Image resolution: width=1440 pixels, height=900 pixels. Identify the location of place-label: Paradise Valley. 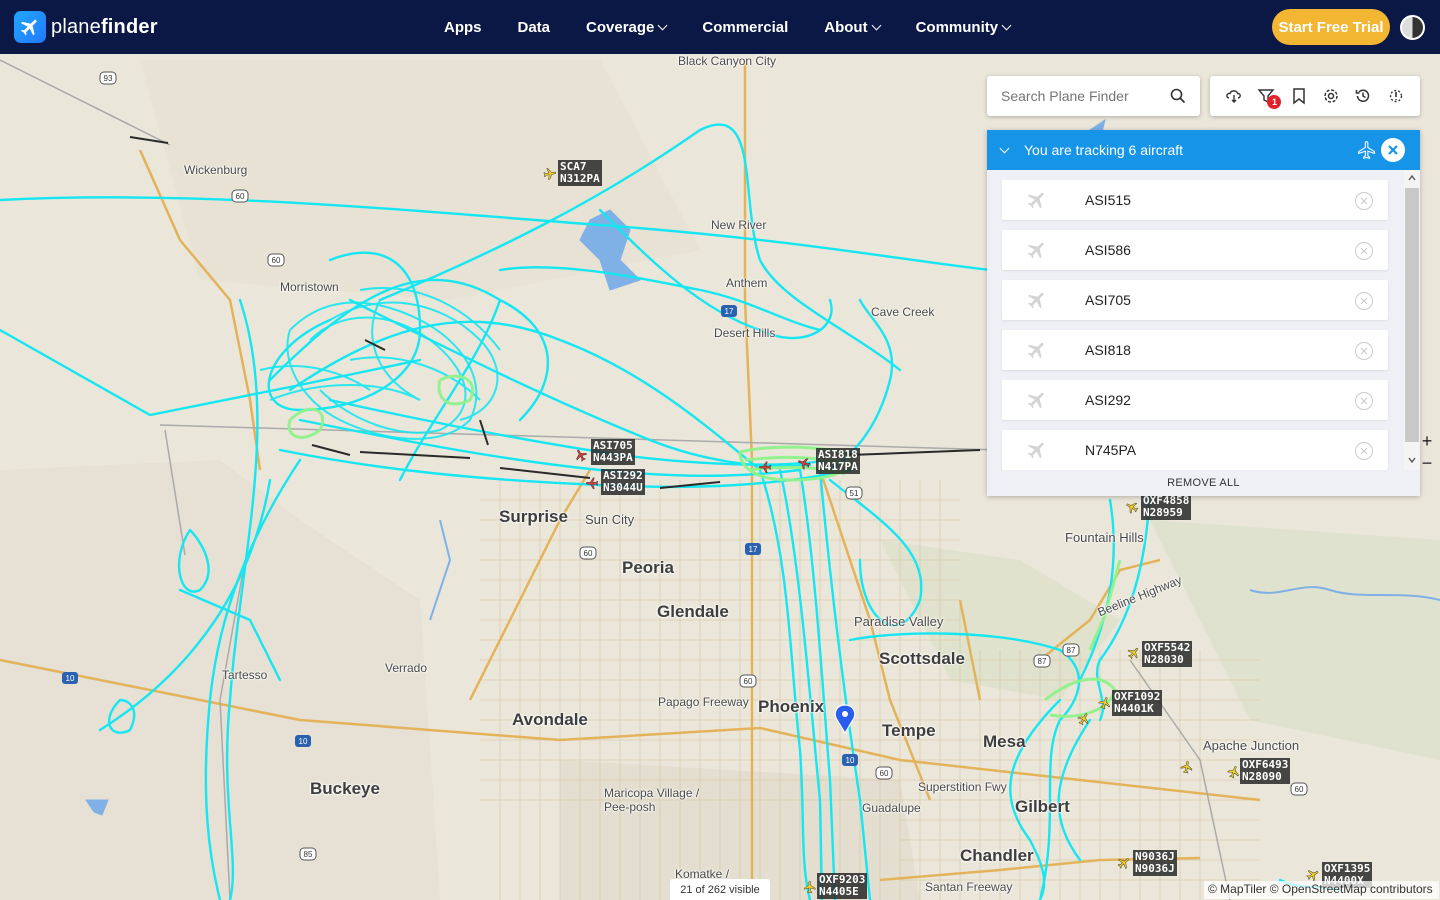
(899, 621).